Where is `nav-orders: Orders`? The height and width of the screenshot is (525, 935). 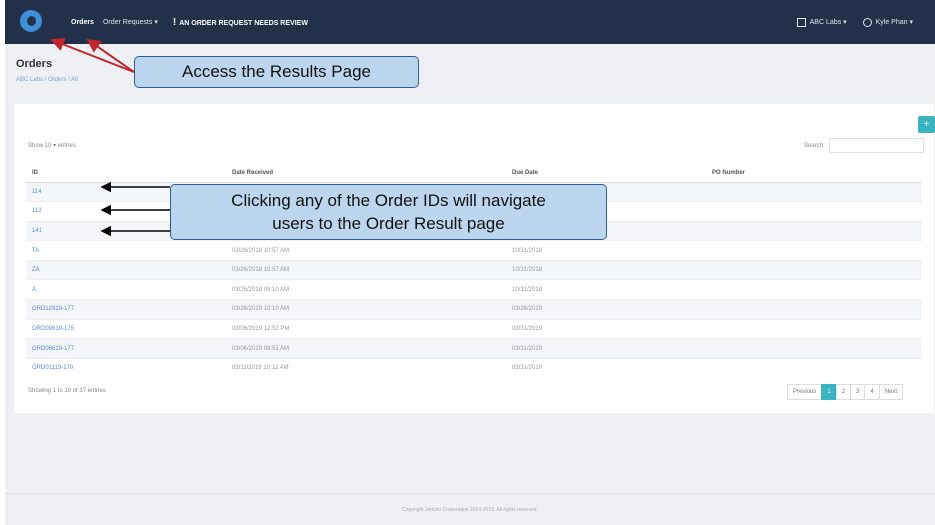 nav-orders: Orders is located at coordinates (82, 22).